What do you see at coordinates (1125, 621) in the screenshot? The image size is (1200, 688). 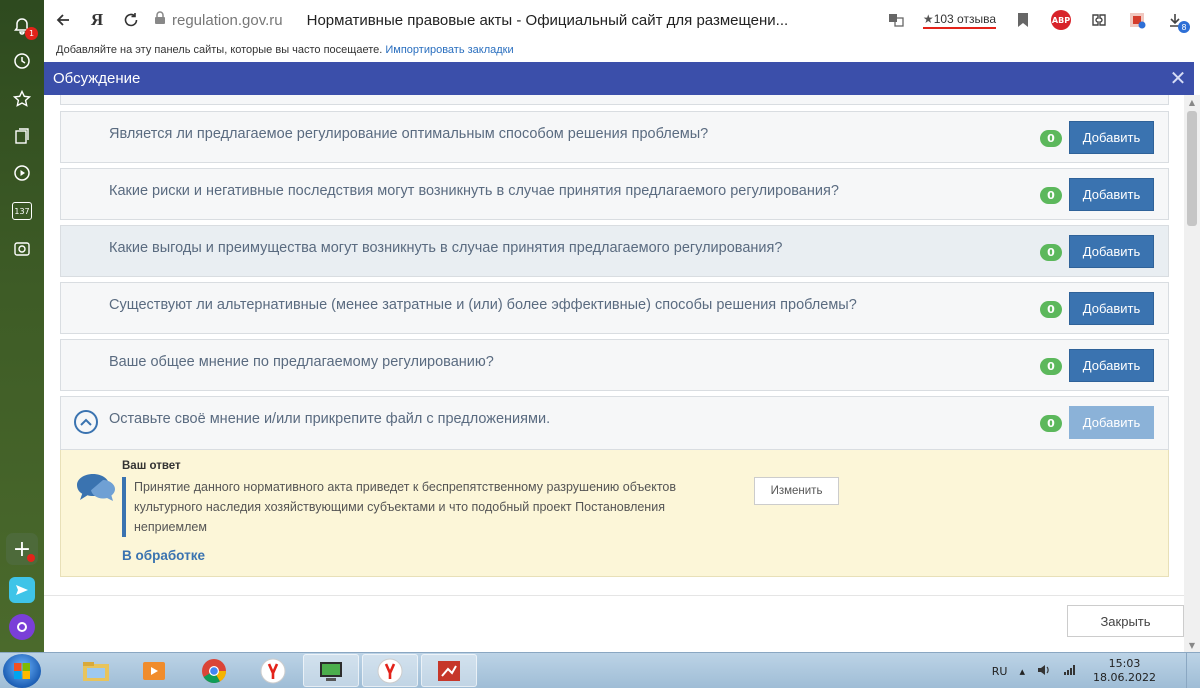 I see `close-modal-button: Закрыть` at bounding box center [1125, 621].